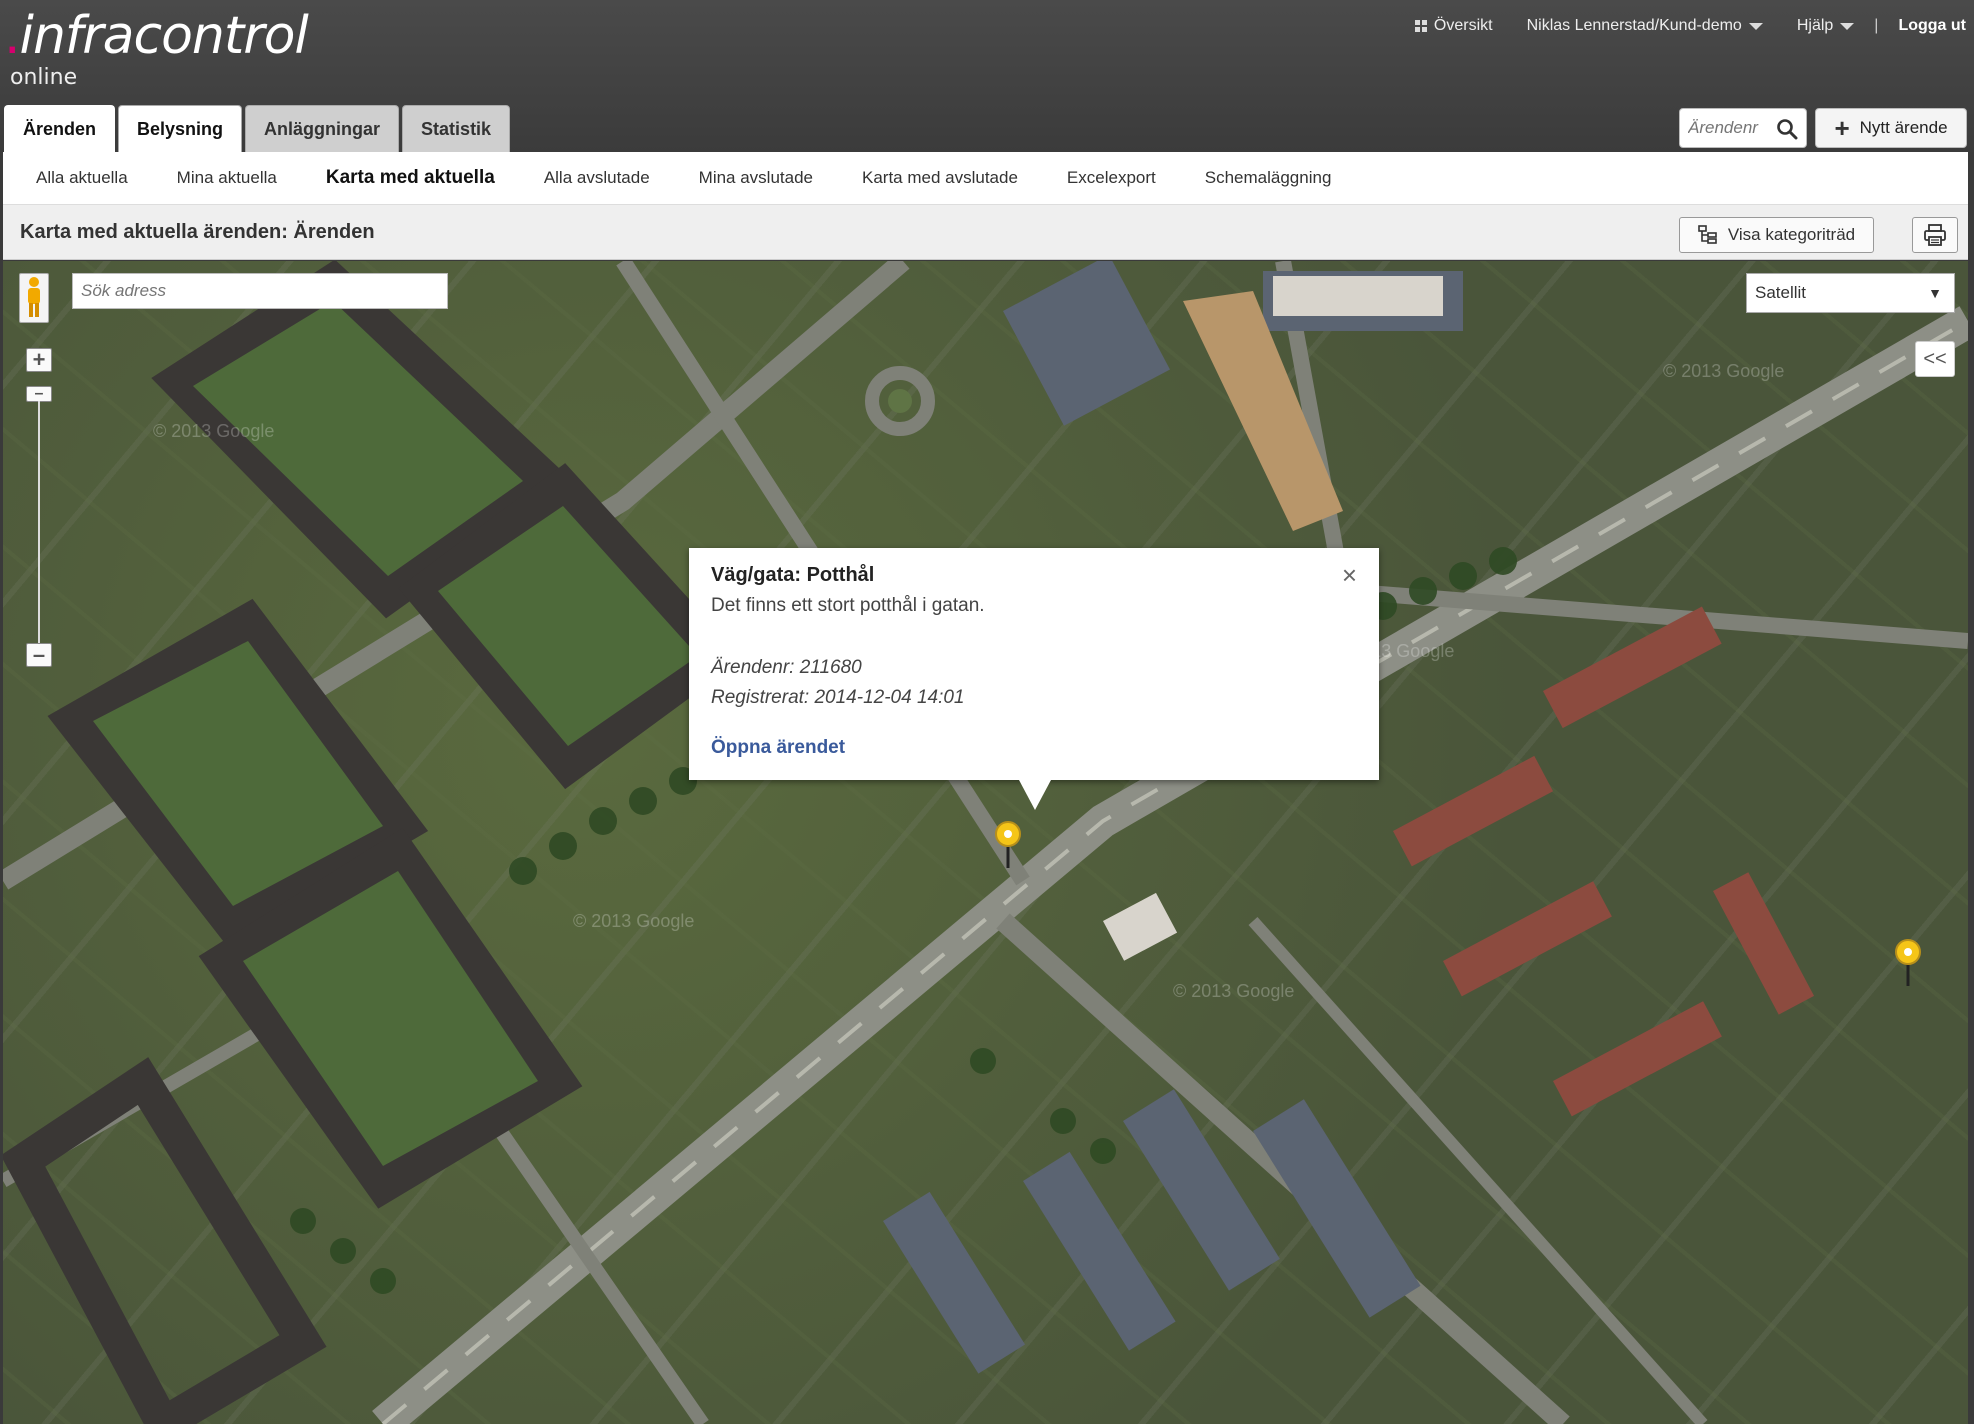 Image resolution: width=1974 pixels, height=1424 pixels. What do you see at coordinates (180, 128) in the screenshot?
I see `tab-belysning: Belysning` at bounding box center [180, 128].